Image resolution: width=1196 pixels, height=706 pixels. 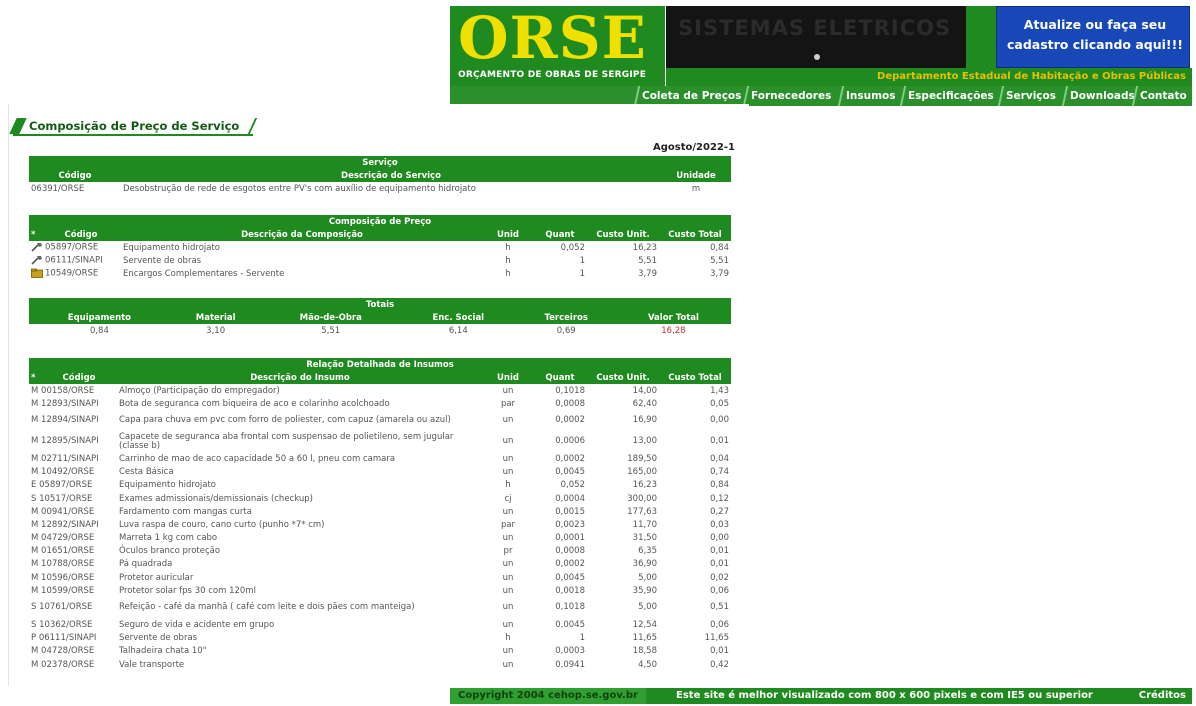 What do you see at coordinates (1162, 96) in the screenshot?
I see `nav-contato: Contato` at bounding box center [1162, 96].